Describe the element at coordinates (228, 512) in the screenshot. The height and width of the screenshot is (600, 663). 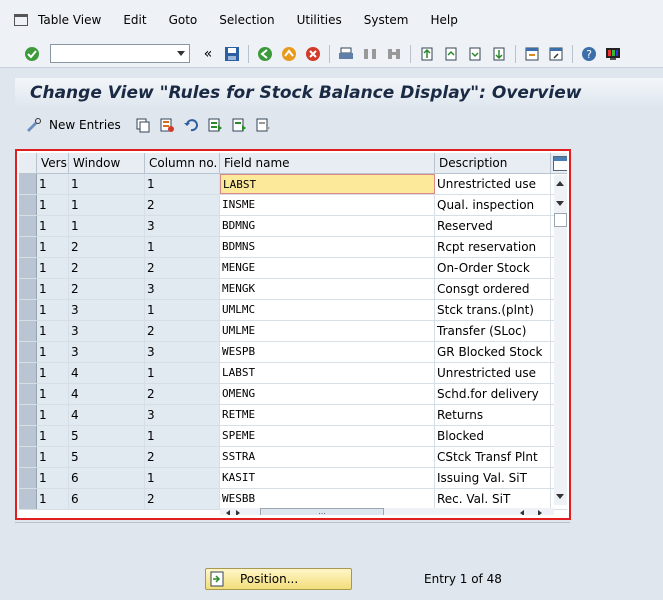
I see `scroll-left-icon` at that location.